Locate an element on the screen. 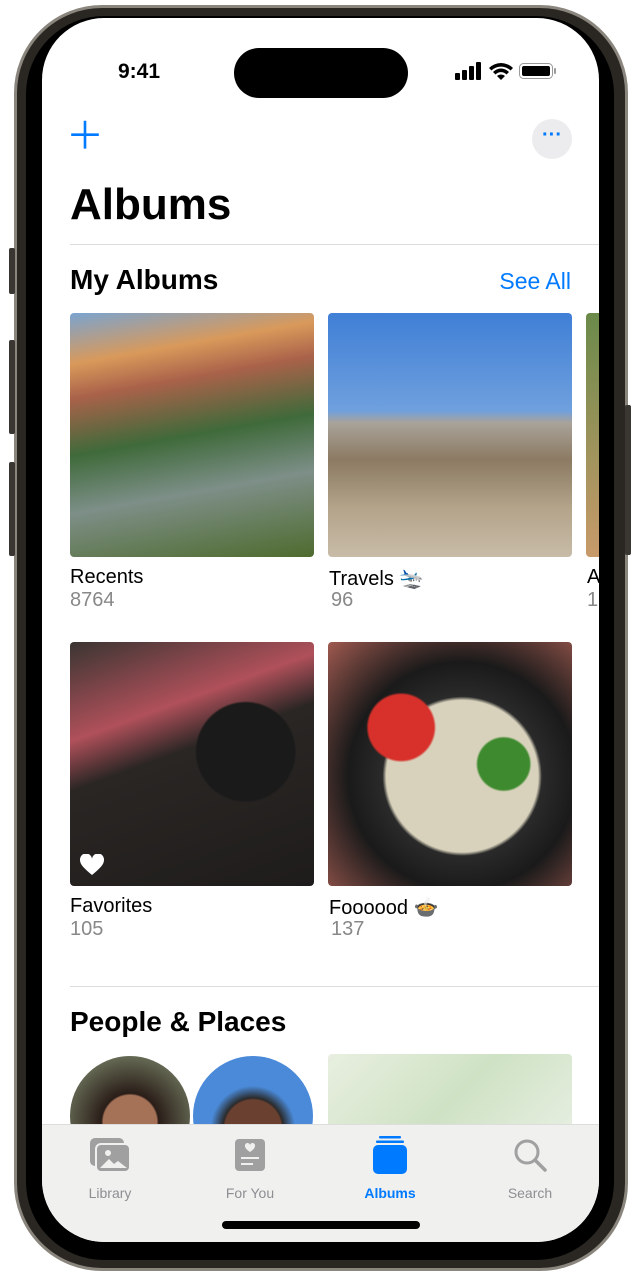 The height and width of the screenshot is (1278, 640). album-cover-recents is located at coordinates (192, 435).